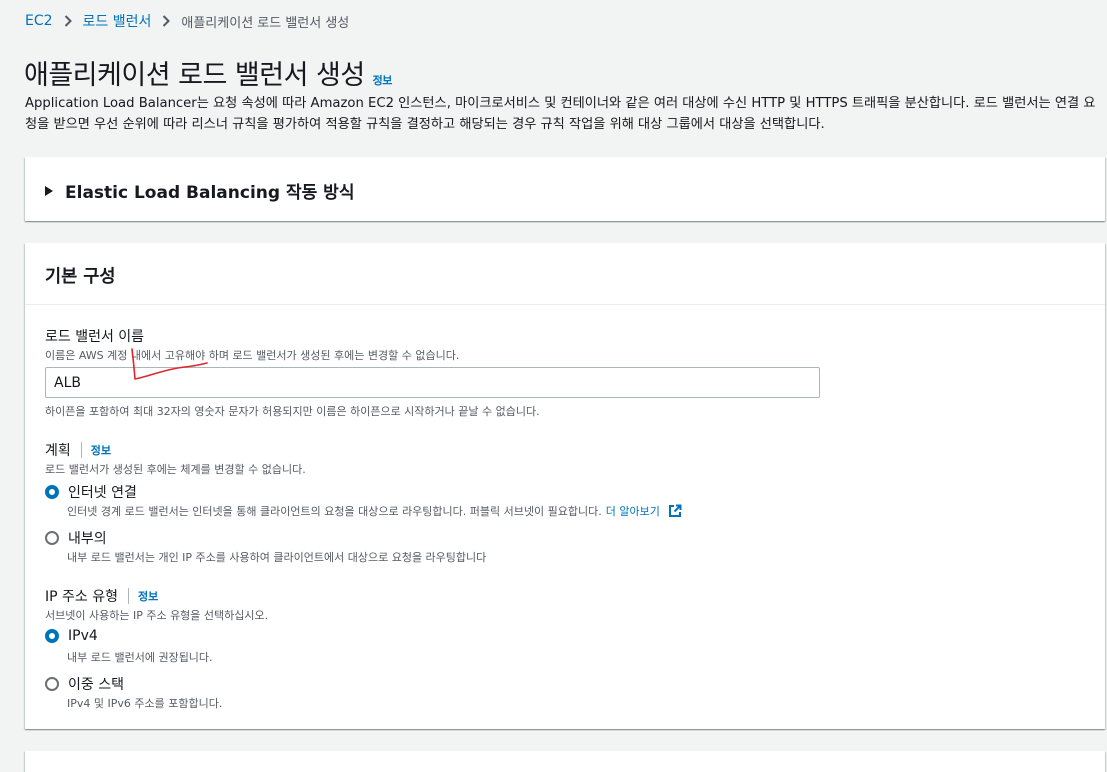 This screenshot has height=772, width=1107. Describe the element at coordinates (117, 21) in the screenshot. I see `breadcrumb-load-balancers: 로드 밸런서` at that location.